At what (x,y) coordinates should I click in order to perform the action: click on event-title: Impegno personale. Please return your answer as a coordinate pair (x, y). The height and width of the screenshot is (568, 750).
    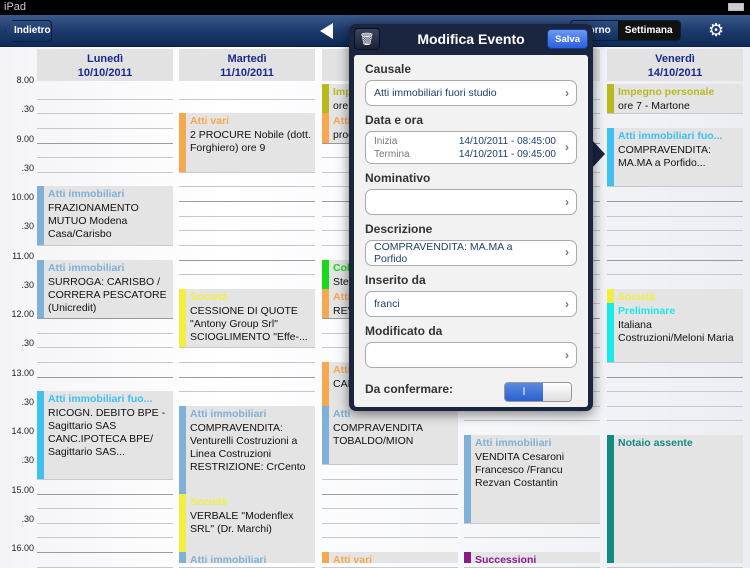
    Looking at the image, I should click on (666, 92).